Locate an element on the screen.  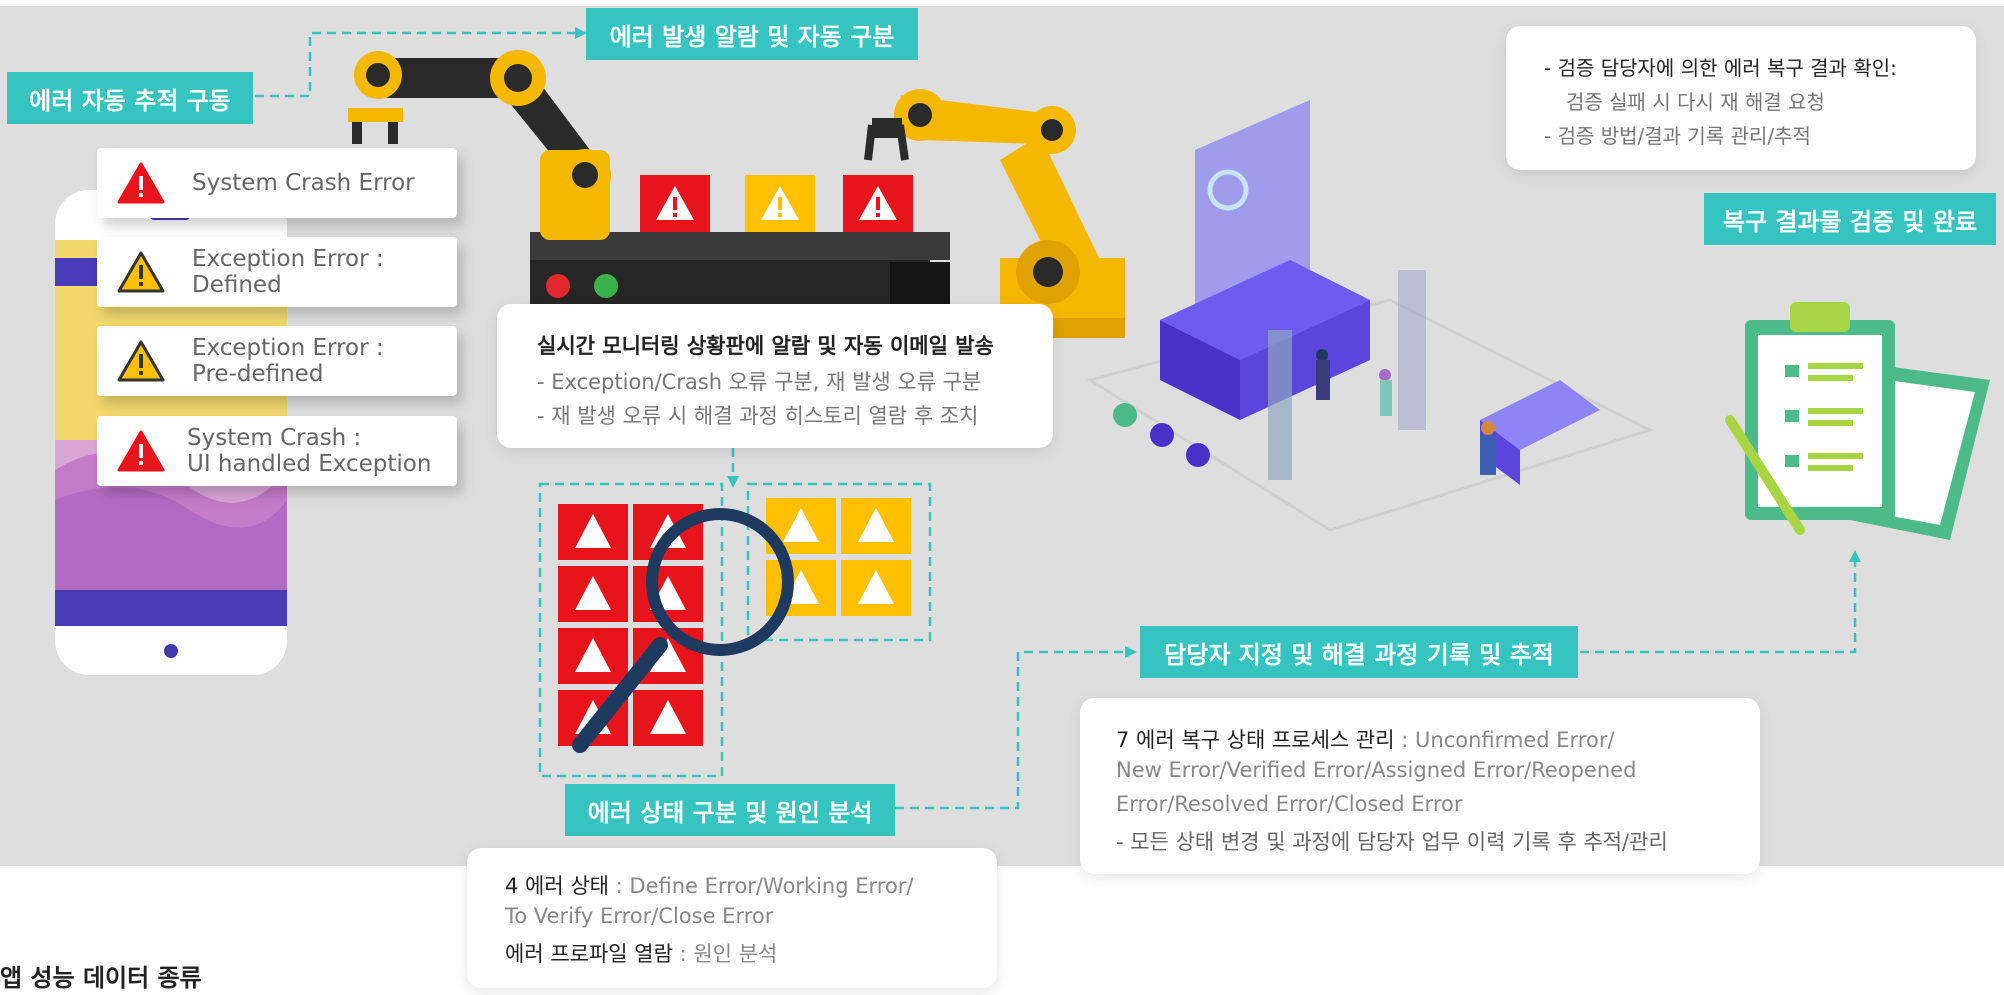
label-status-analysis: 에러 상태 구분 및 원인 분석 is located at coordinates (730, 810).